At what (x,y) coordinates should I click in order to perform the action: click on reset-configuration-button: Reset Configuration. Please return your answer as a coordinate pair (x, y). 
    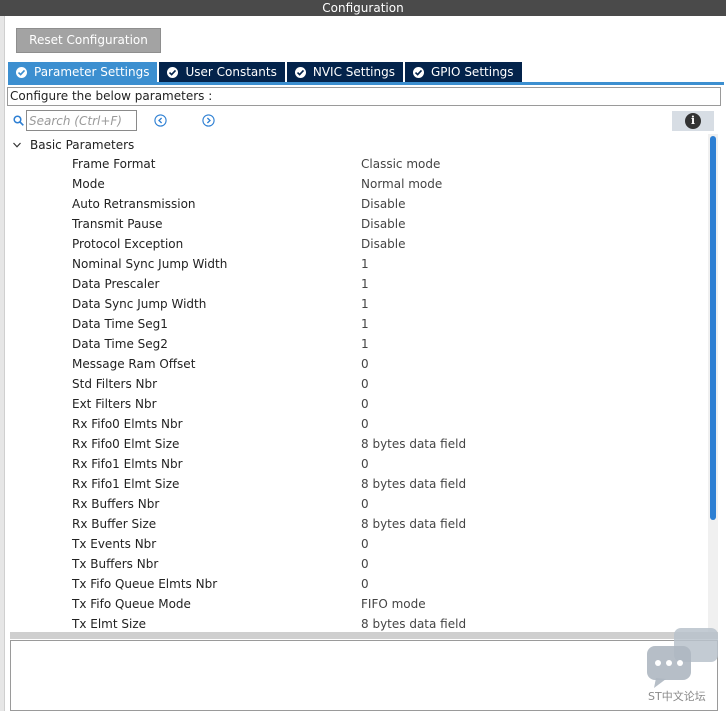
    Looking at the image, I should click on (88, 40).